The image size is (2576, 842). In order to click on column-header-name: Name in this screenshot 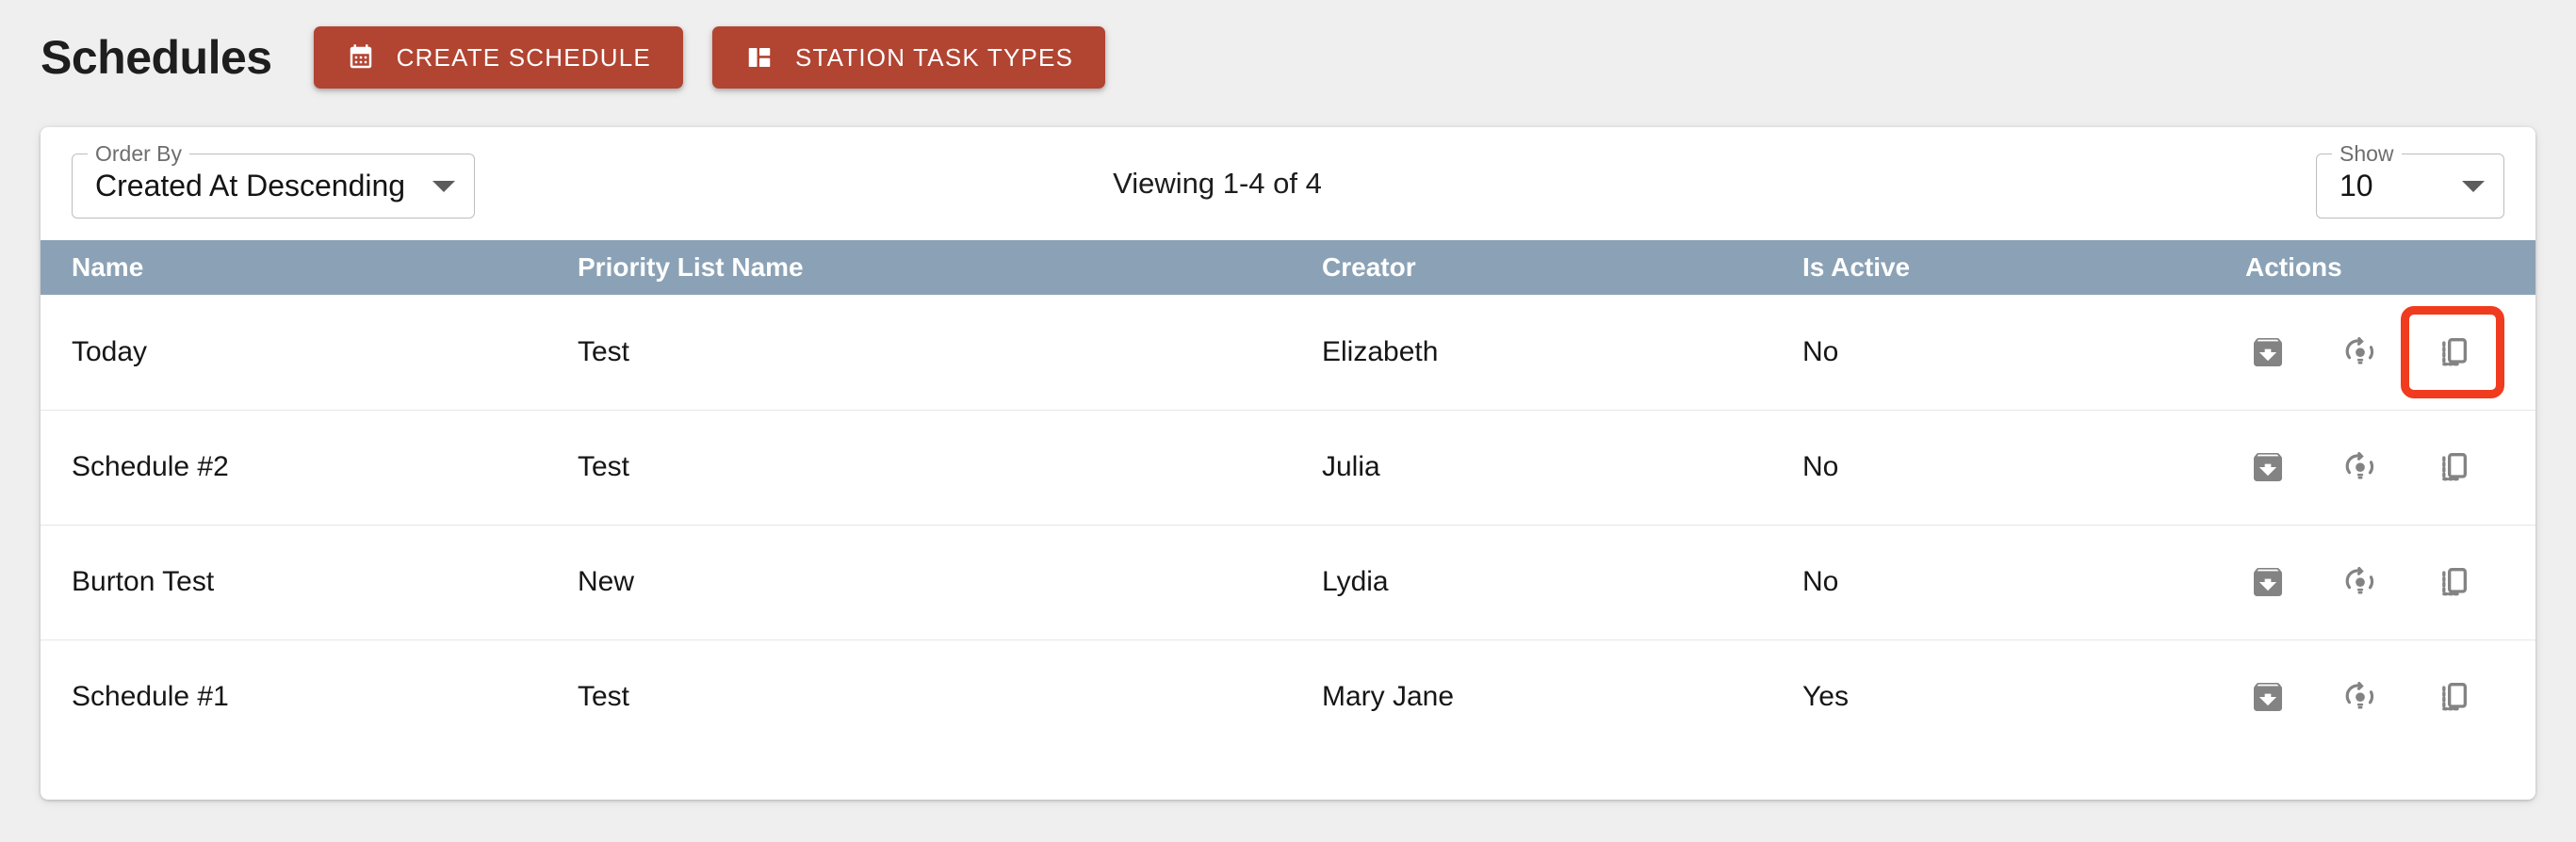, I will do `click(309, 267)`.